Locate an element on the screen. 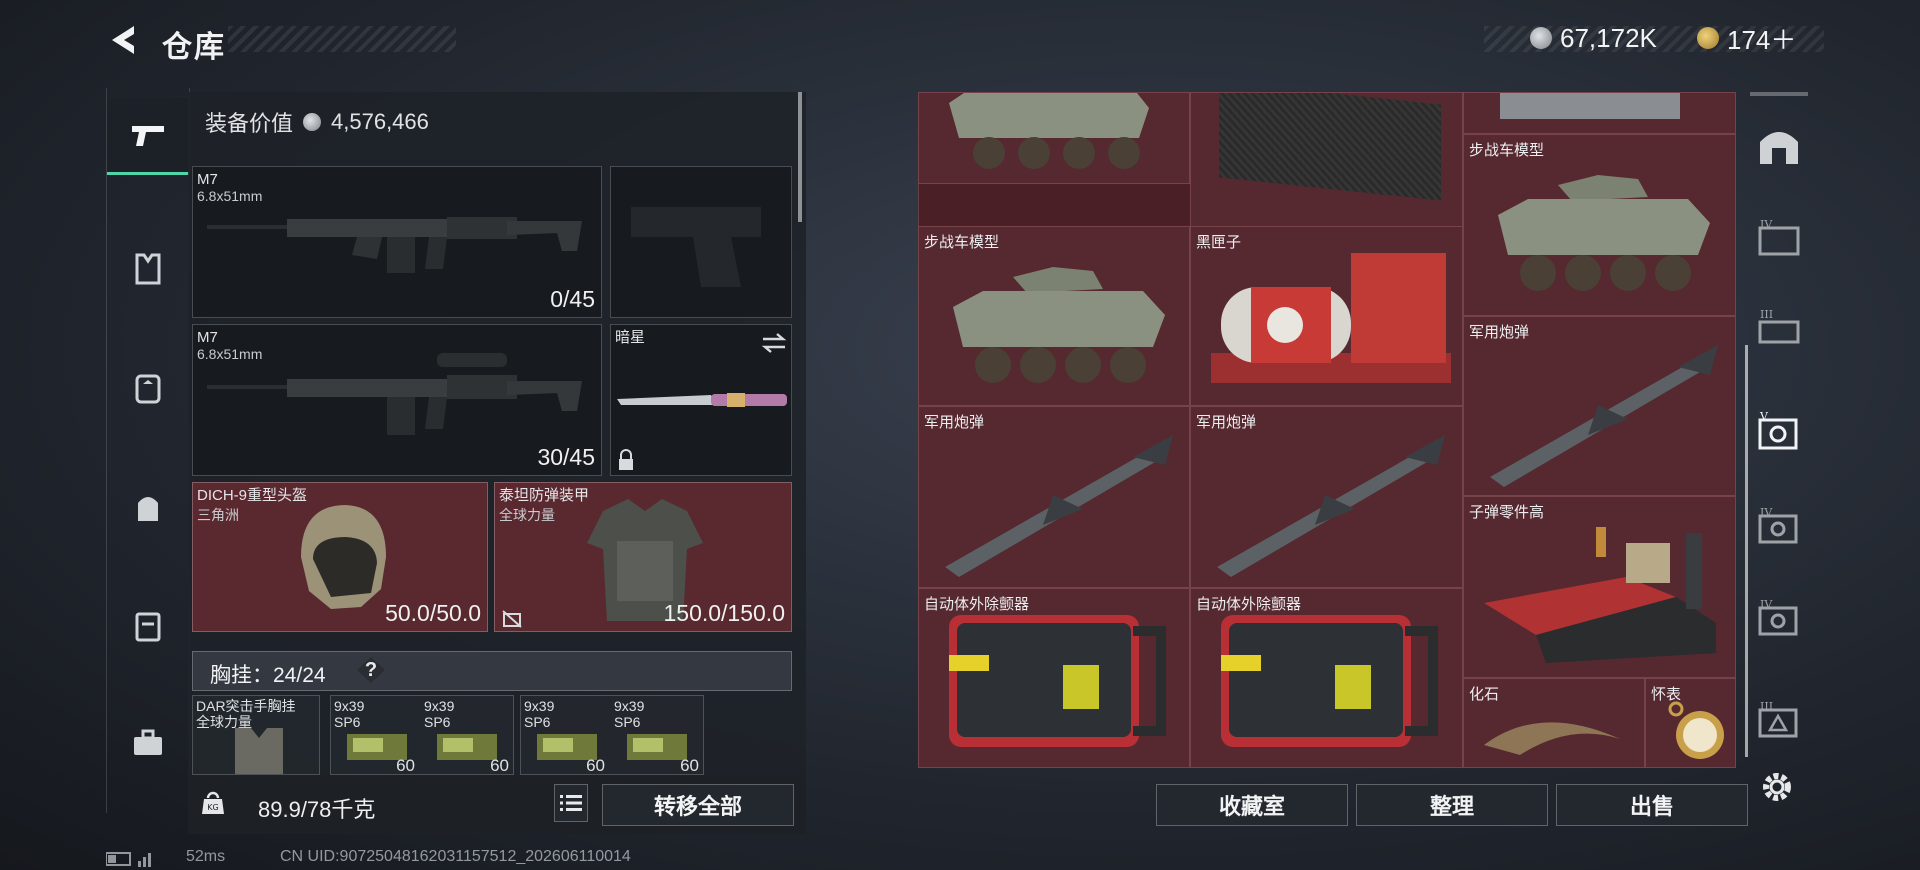 The height and width of the screenshot is (870, 1920). chest-rig-item: DAR突击手胸挂 全球力量 is located at coordinates (256, 735).